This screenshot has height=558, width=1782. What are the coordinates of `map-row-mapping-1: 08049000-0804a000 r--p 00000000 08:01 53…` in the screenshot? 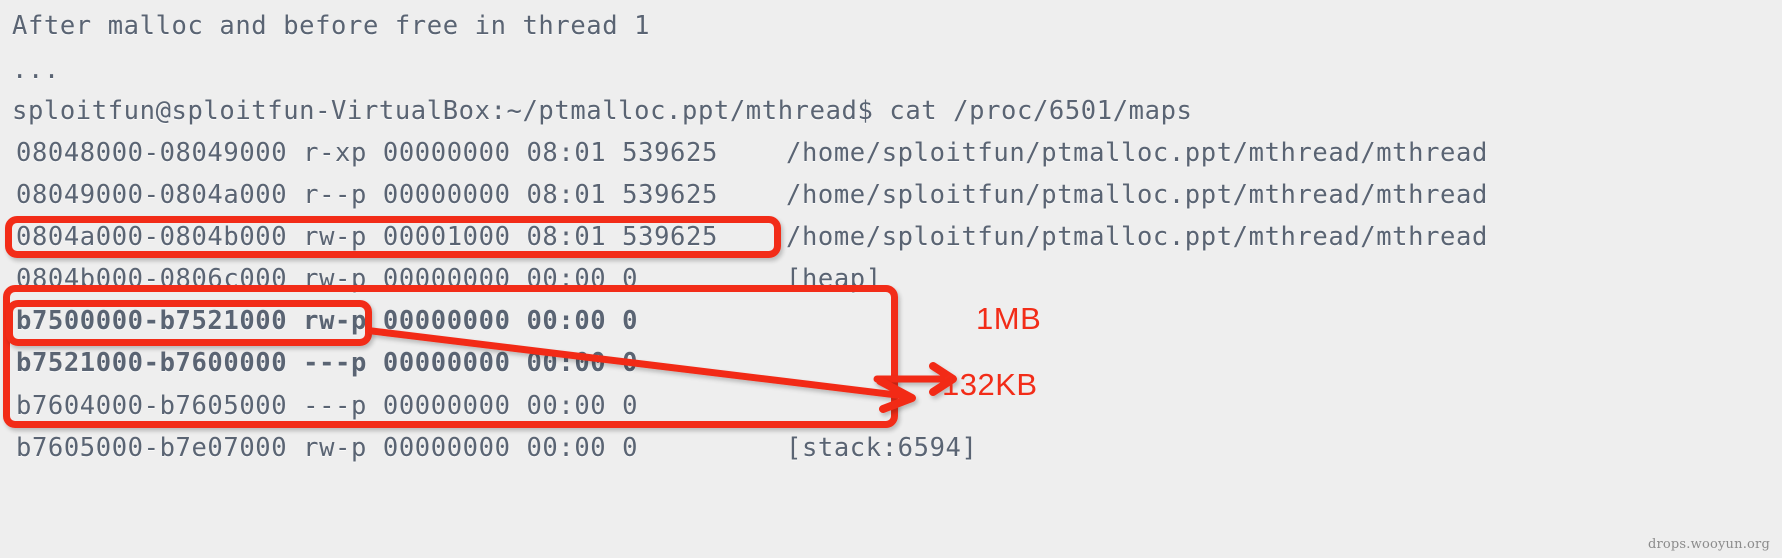 It's located at (367, 195).